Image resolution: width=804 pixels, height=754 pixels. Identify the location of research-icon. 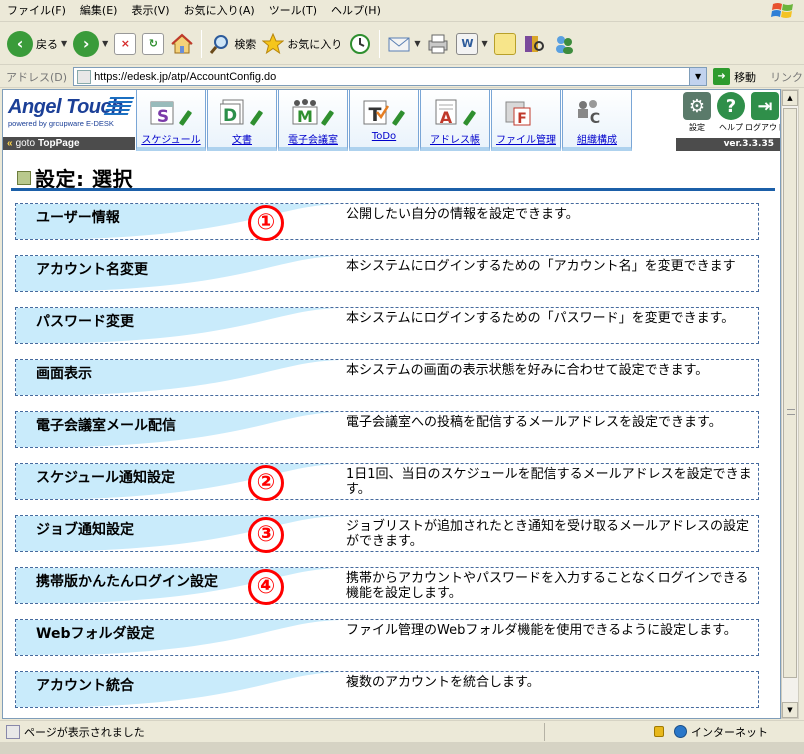
(534, 43).